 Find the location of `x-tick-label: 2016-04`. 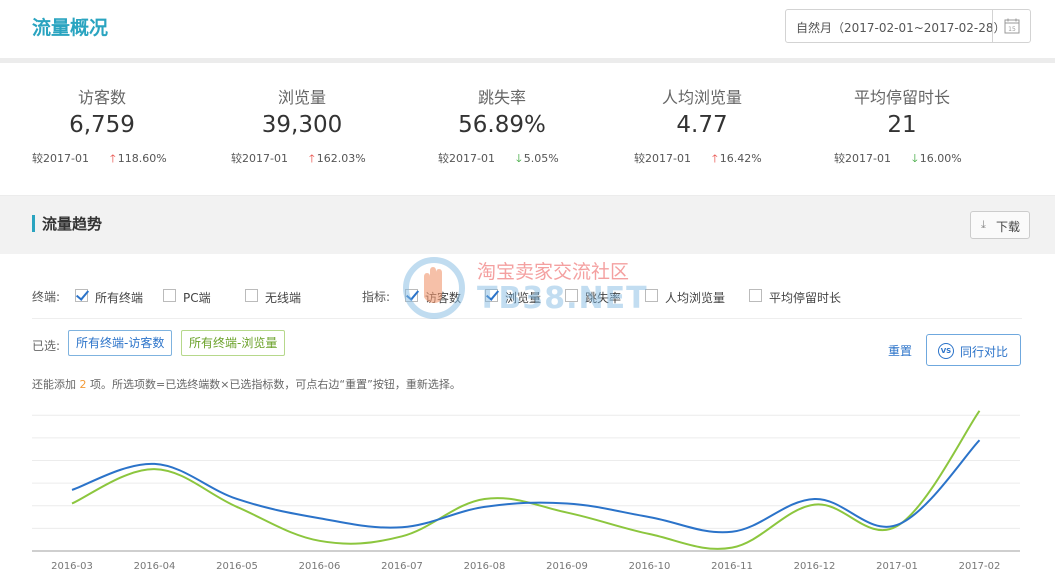

x-tick-label: 2016-04 is located at coordinates (155, 566).